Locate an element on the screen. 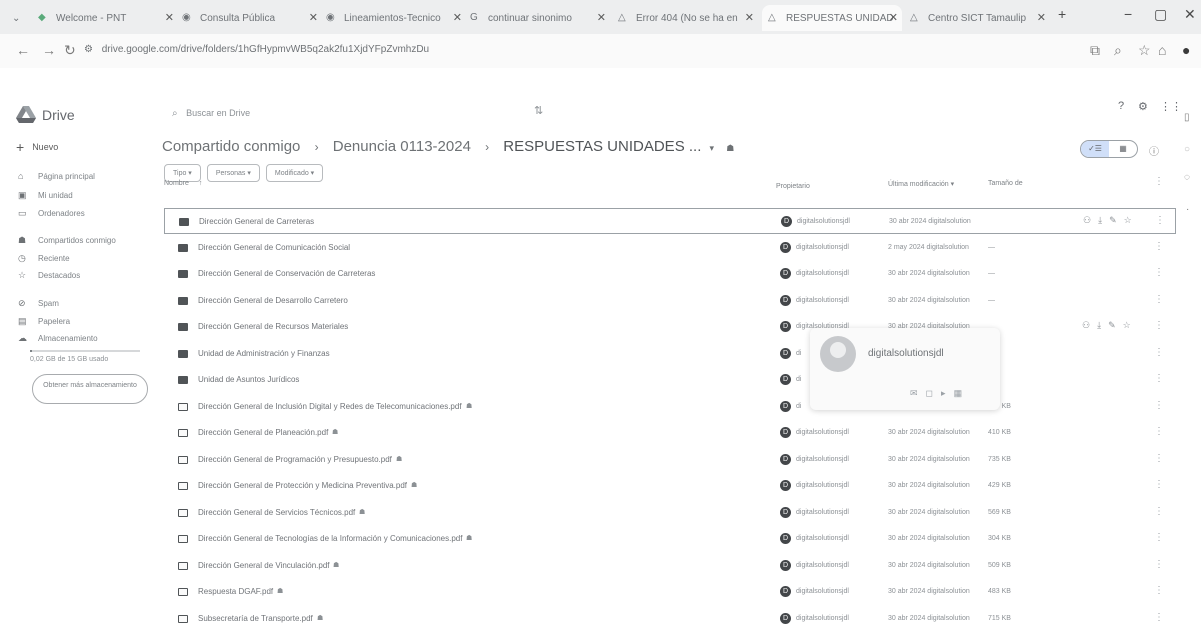 This screenshot has width=1201, height=632. tasks-icon: ◌ is located at coordinates (1187, 177).